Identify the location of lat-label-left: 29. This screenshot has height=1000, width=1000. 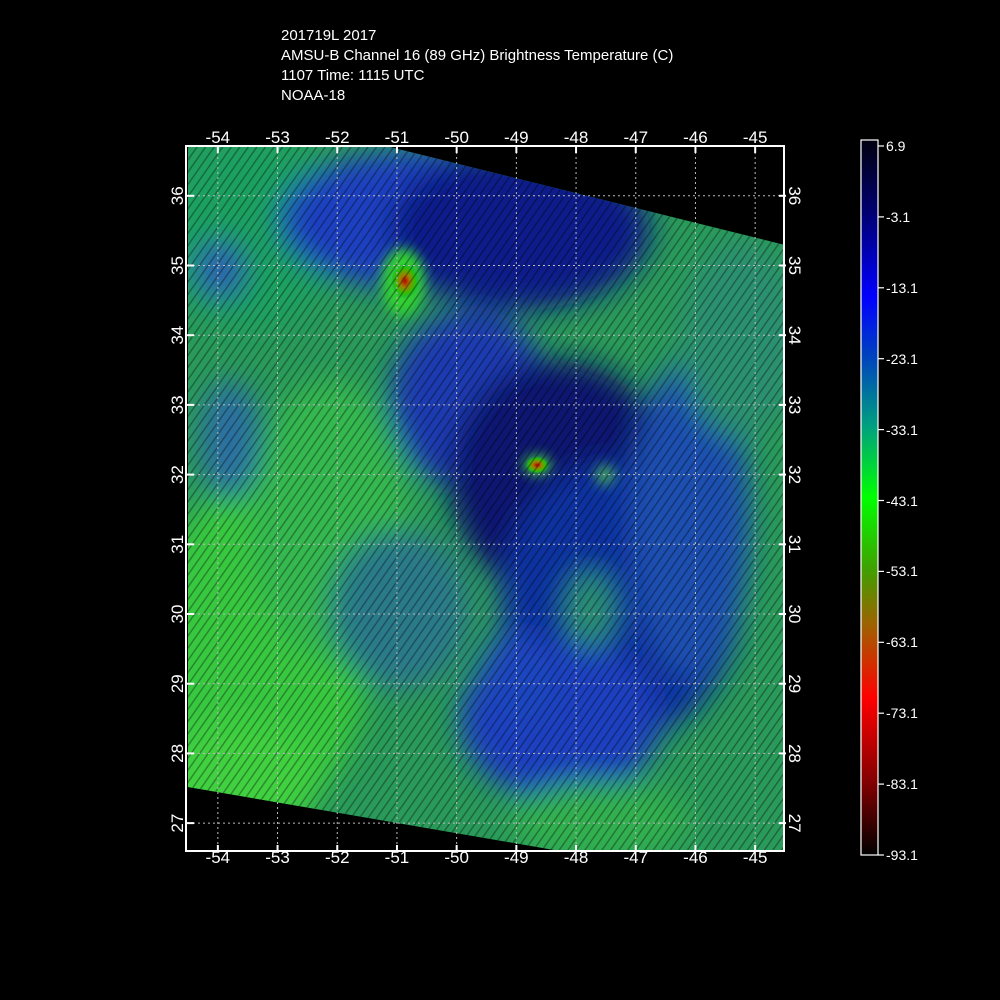
(177, 683).